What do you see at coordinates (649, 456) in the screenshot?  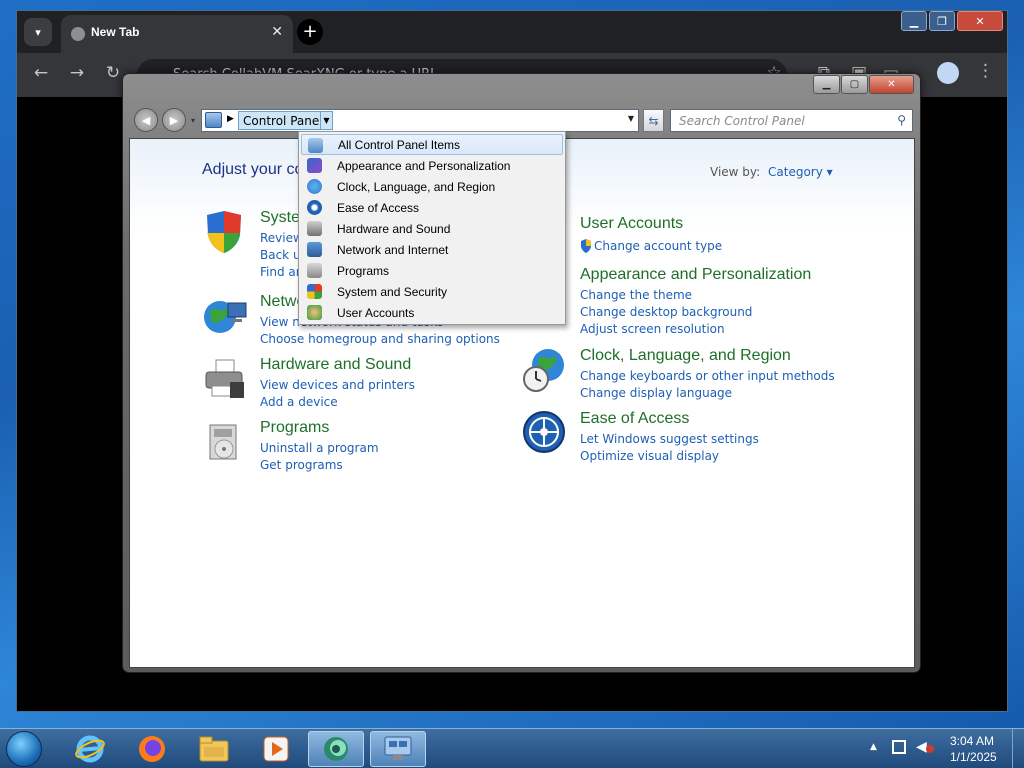 I see `category-link: Optimize visual display` at bounding box center [649, 456].